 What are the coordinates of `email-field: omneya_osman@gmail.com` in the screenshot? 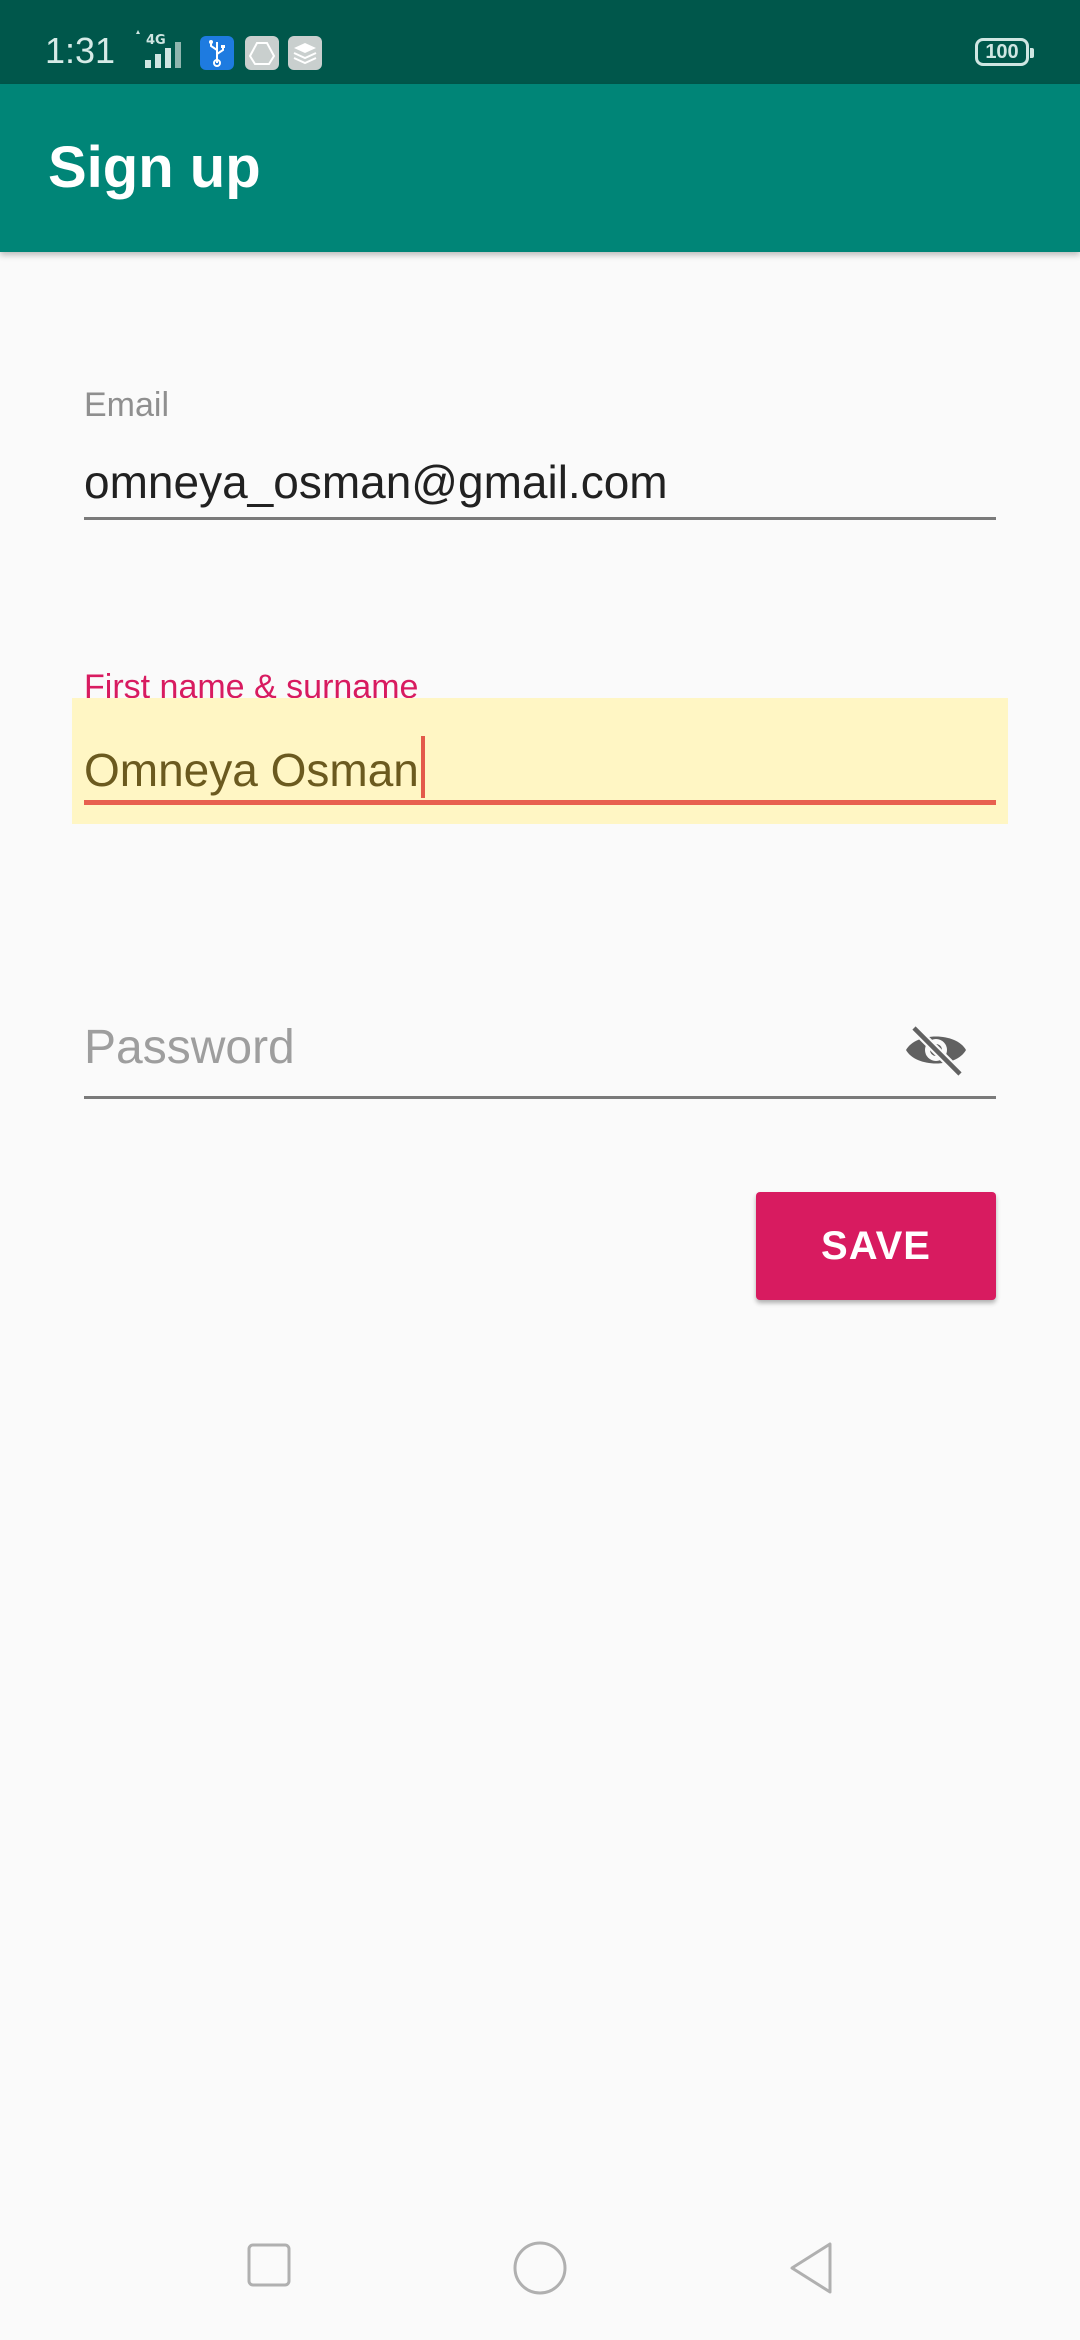 It's located at (376, 482).